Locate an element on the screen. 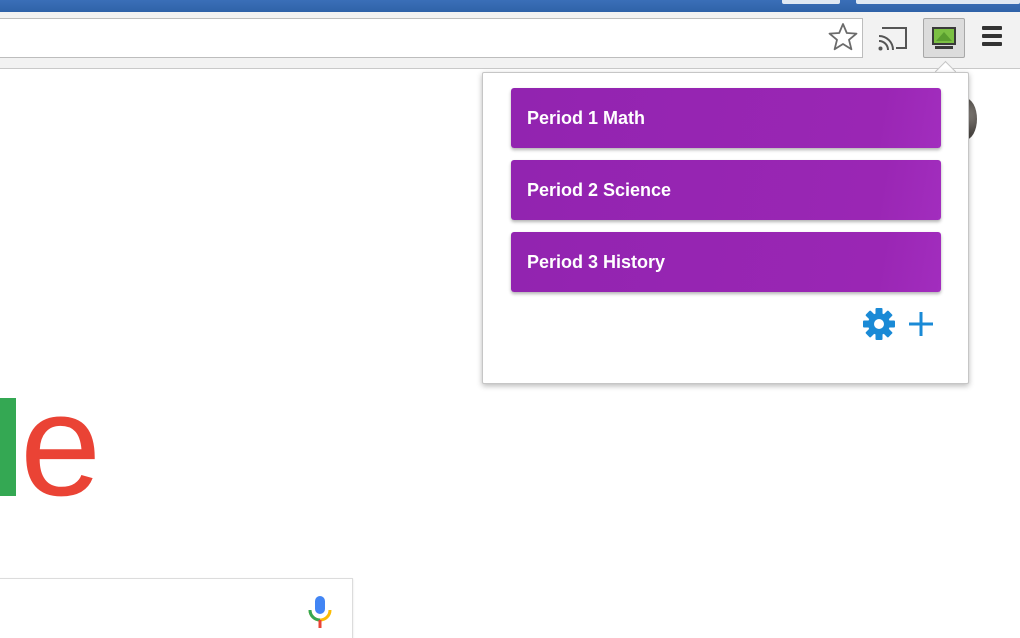  plus-icon is located at coordinates (921, 324).